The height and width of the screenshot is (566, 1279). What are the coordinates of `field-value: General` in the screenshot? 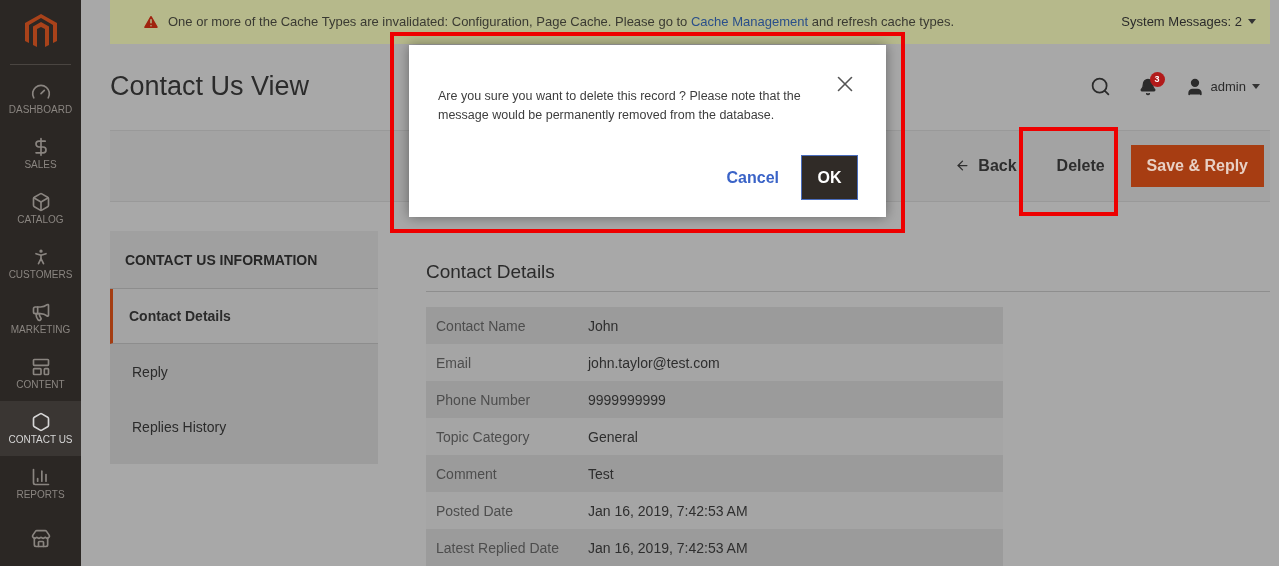 It's located at (613, 436).